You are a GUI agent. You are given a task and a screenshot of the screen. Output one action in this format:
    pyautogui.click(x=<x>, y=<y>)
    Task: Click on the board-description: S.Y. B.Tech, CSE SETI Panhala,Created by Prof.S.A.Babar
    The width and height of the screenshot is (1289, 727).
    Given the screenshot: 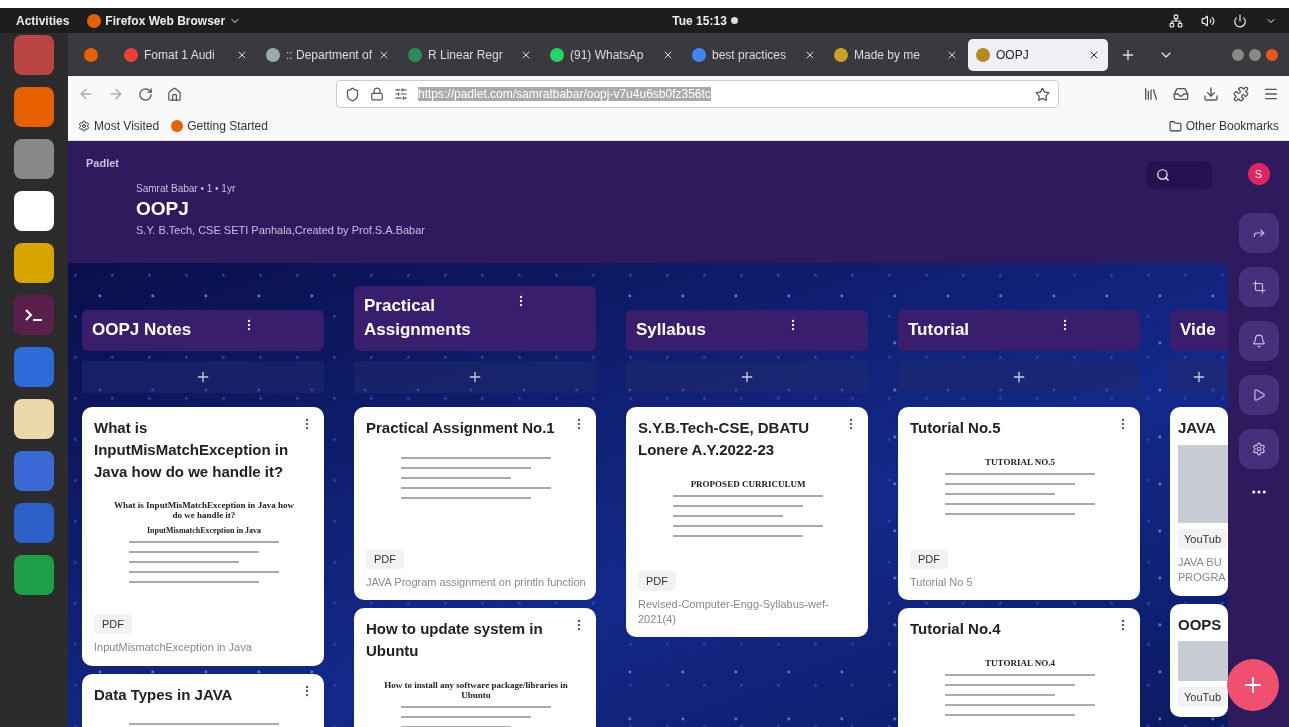 What is the action you would take?
    pyautogui.click(x=280, y=230)
    